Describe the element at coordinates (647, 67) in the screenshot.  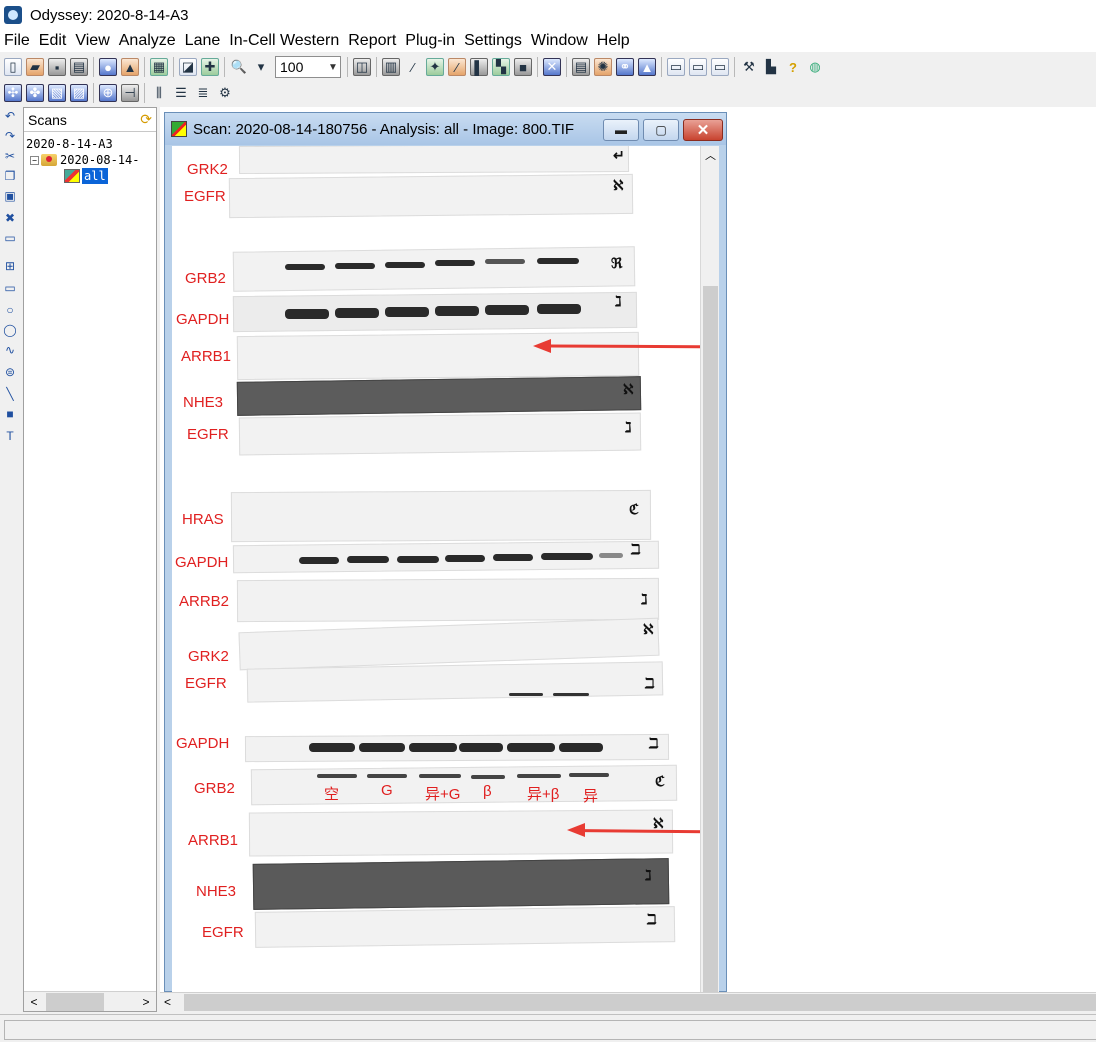
I see `peak-chart-icon: ▲` at that location.